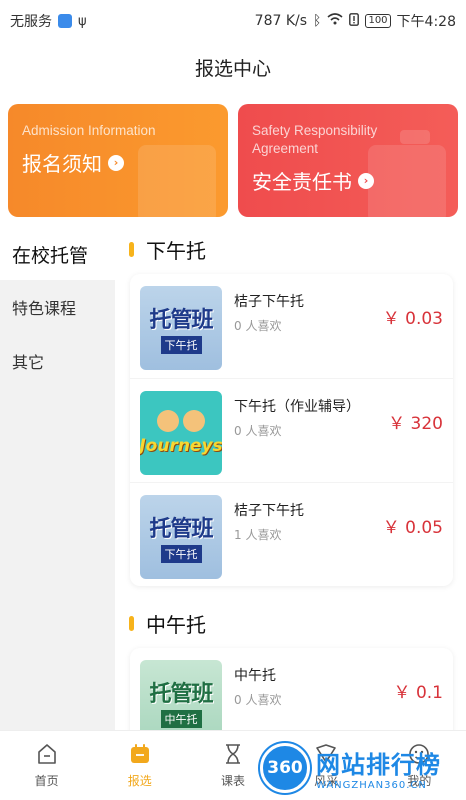  I want to click on tab-label: 课表, so click(233, 781).